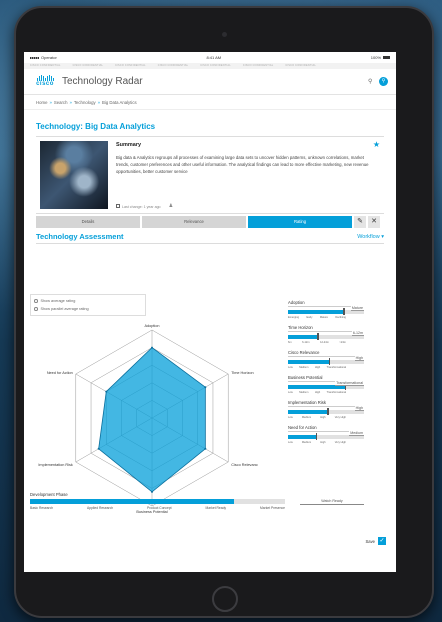  Describe the element at coordinates (357, 333) in the screenshot. I see `slider-value: 6-12m` at that location.